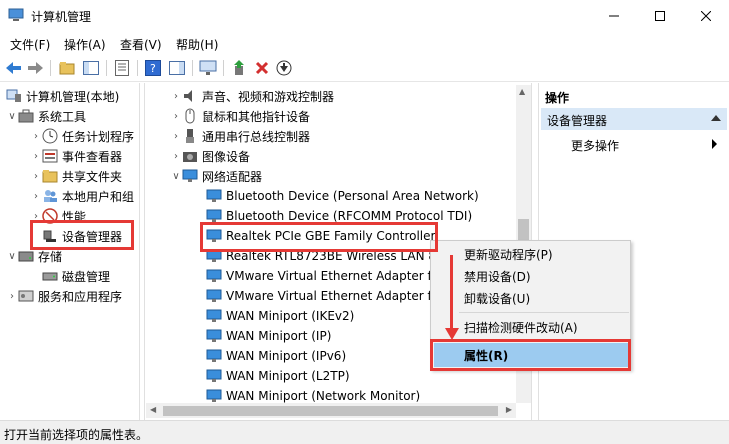 This screenshot has width=729, height=444. I want to click on close-button, so click(706, 15).